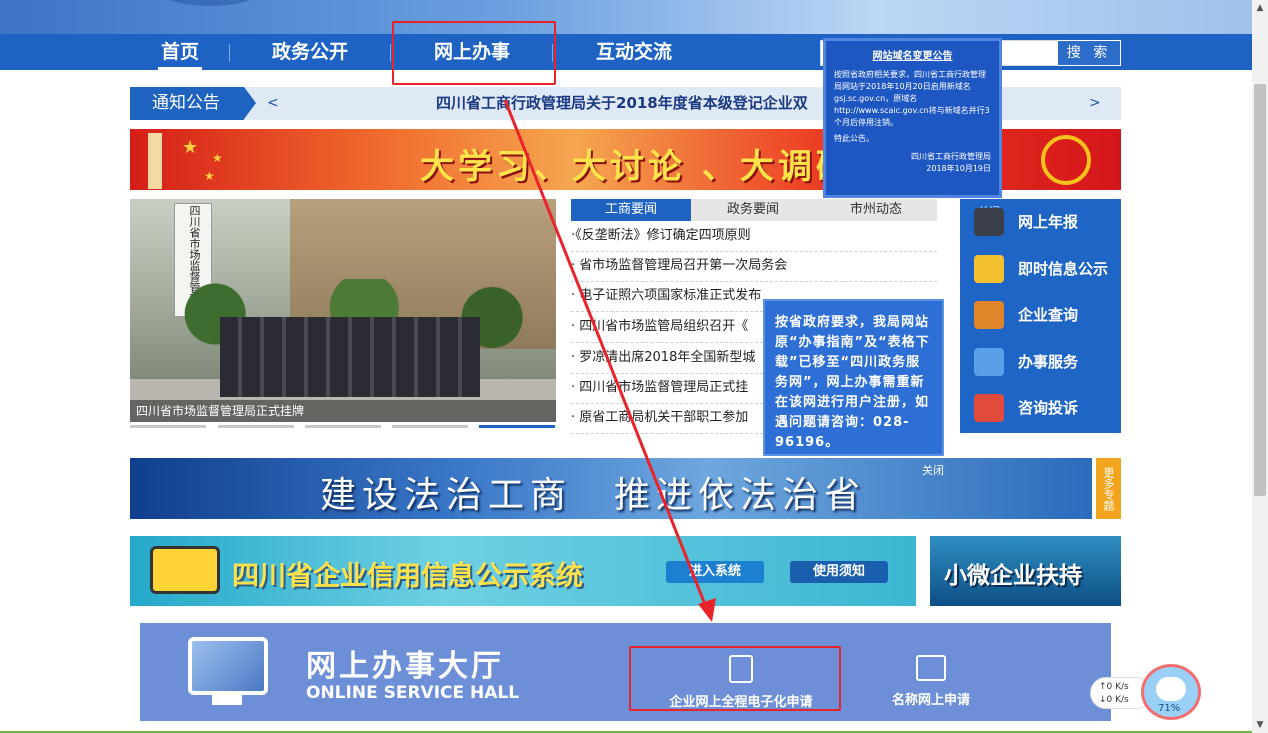 Image resolution: width=1268 pixels, height=733 pixels. I want to click on service-label: 咨询投诉, so click(1048, 408).